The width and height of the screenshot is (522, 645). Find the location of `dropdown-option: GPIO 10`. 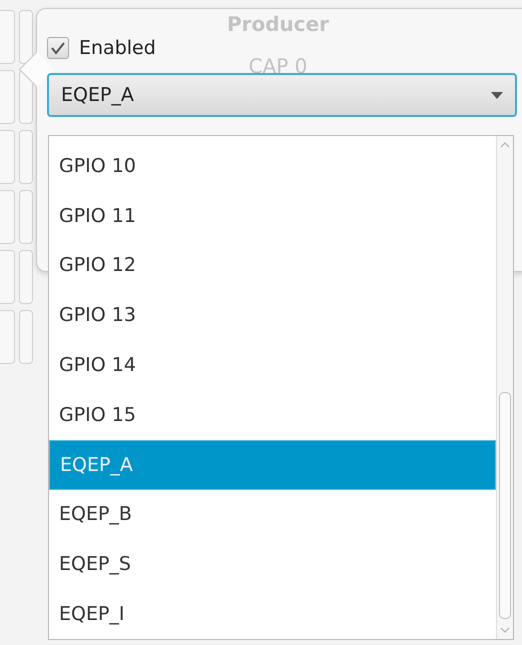

dropdown-option: GPIO 10 is located at coordinates (272, 166).